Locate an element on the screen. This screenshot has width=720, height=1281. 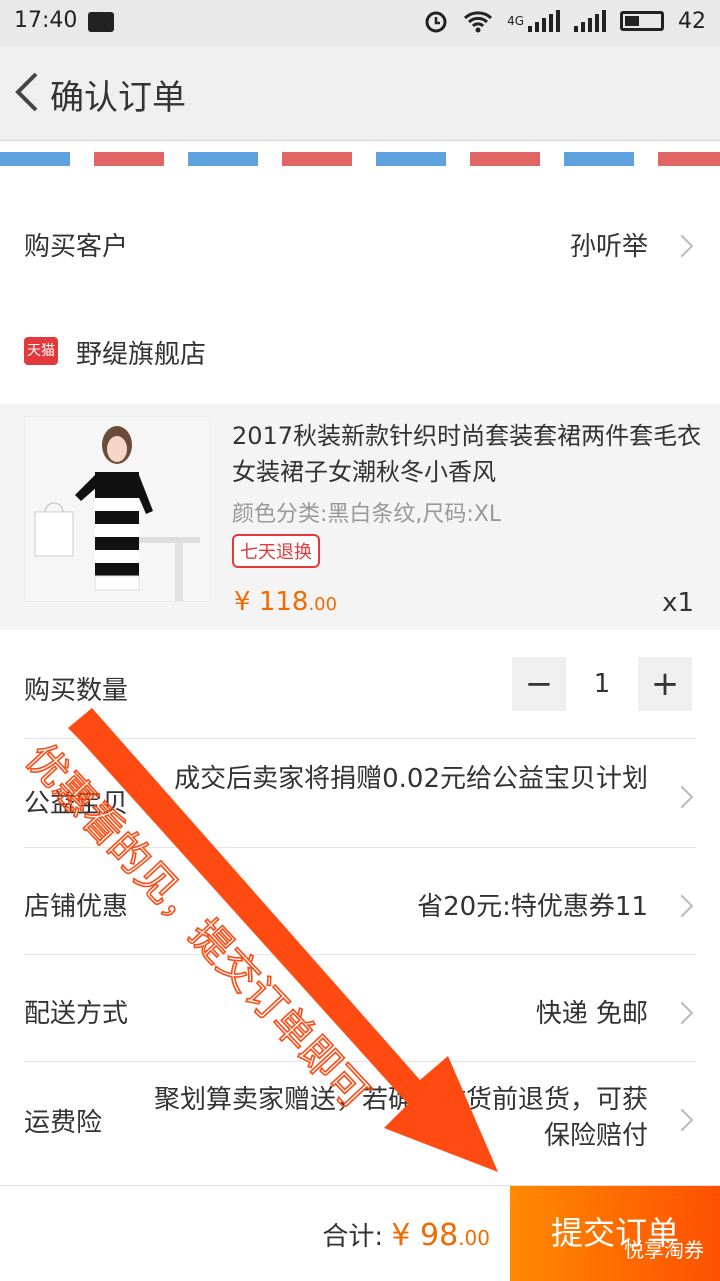
shop-discount-value: 省20元:特优惠券11 is located at coordinates (532, 907).